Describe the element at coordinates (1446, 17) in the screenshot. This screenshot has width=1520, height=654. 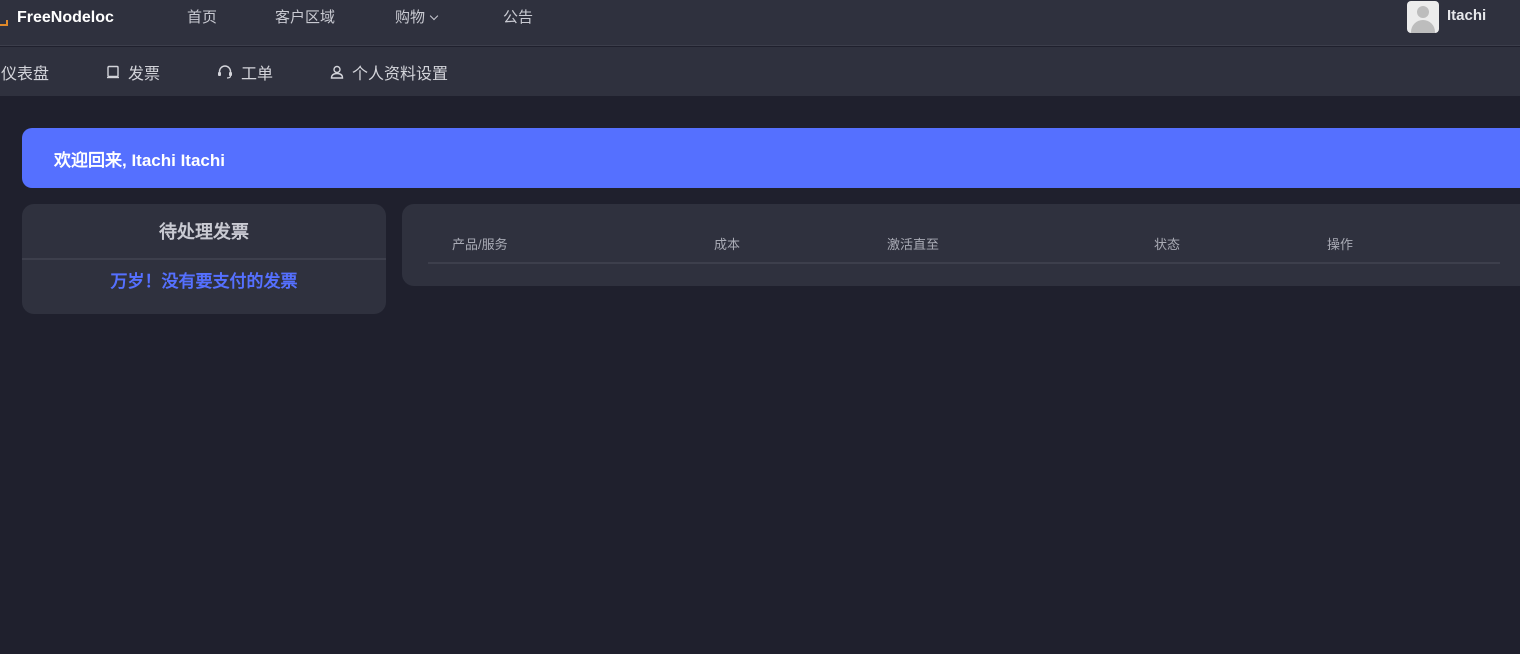
I see `user-menu: Itachi` at that location.